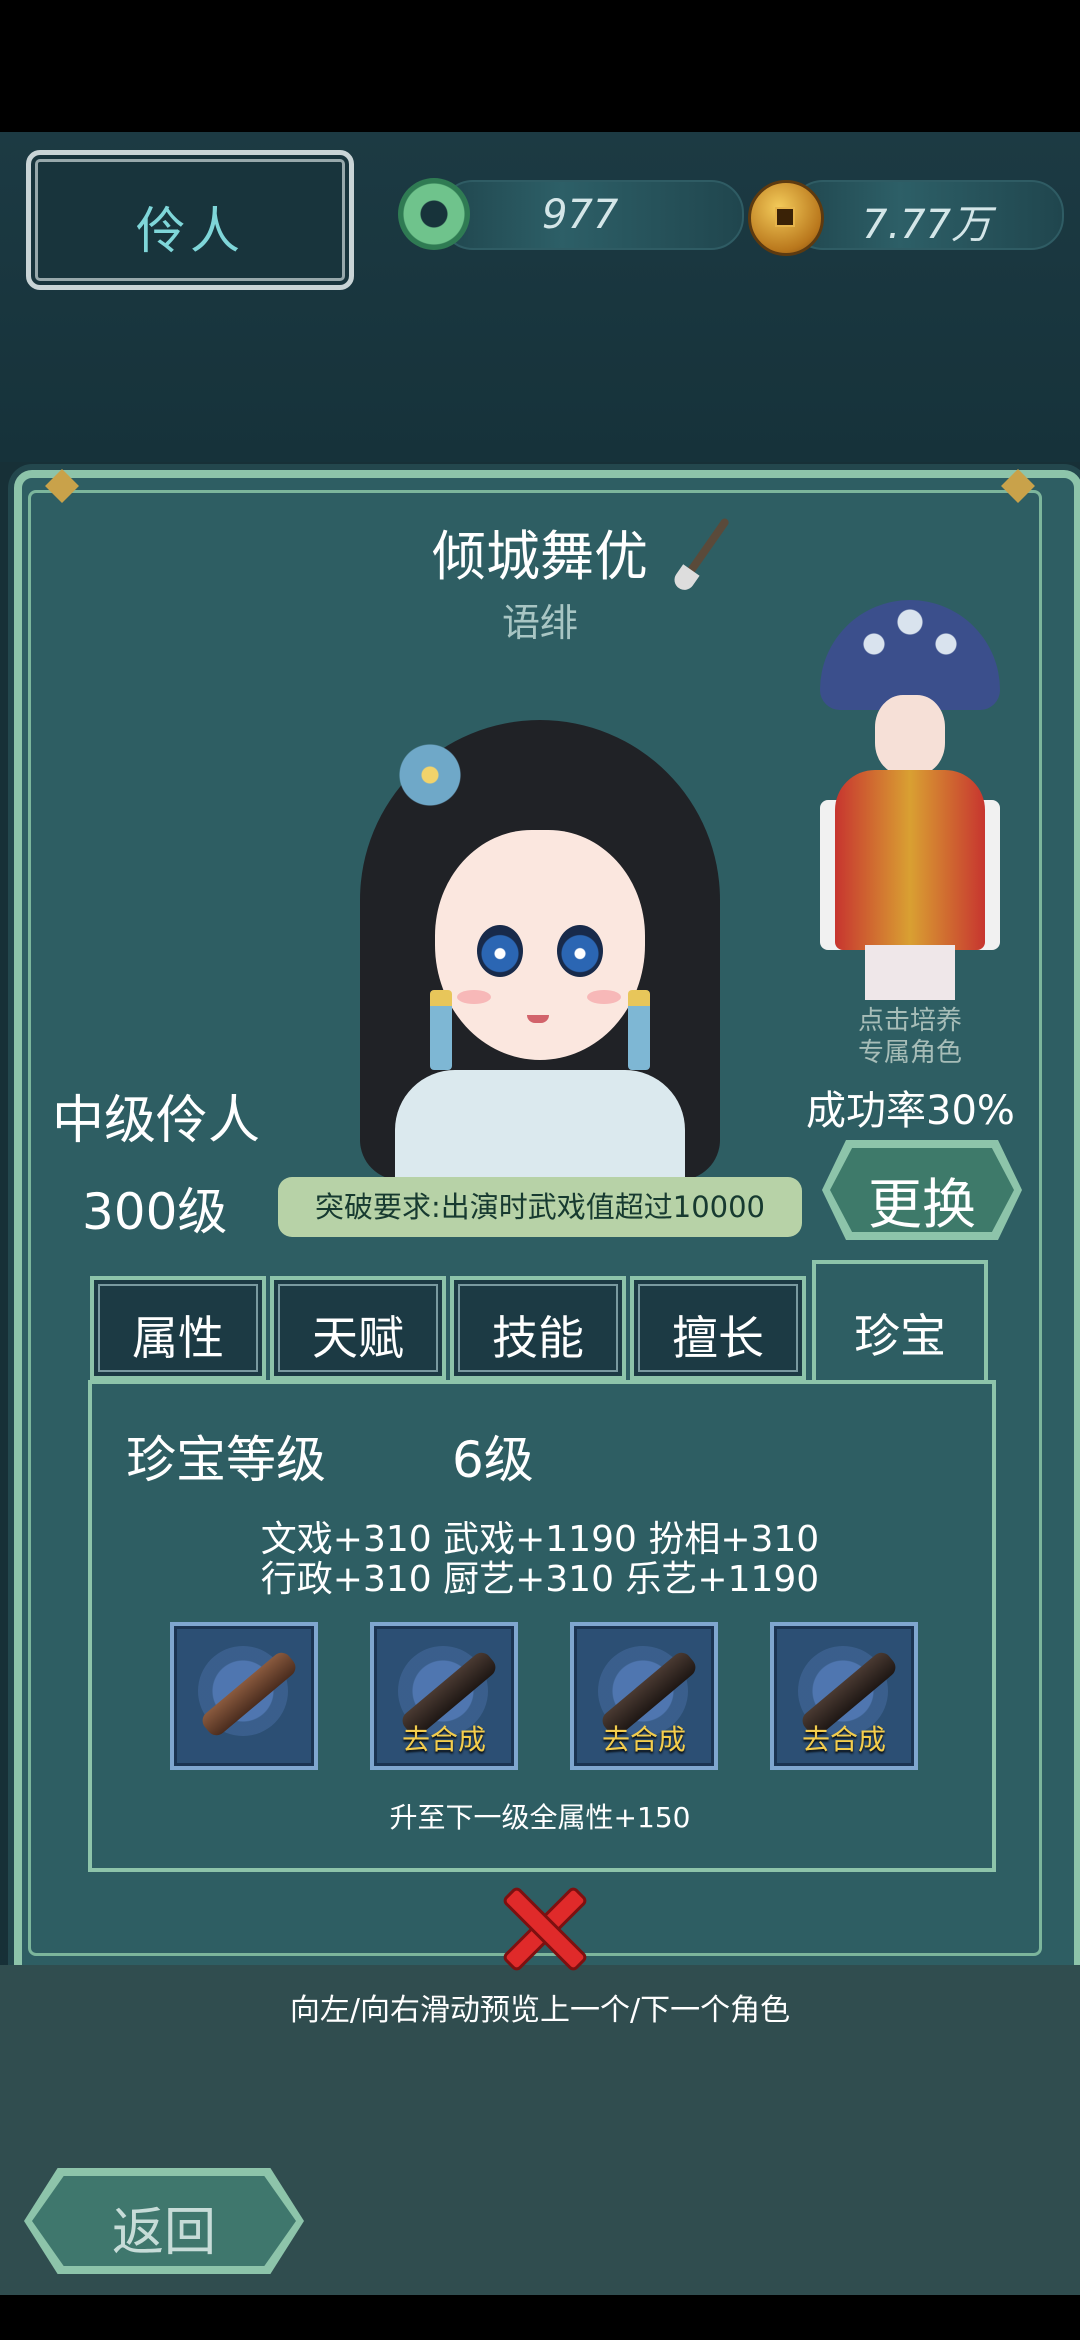  Describe the element at coordinates (540, 556) in the screenshot. I see `character-name: 倾城舞优` at that location.